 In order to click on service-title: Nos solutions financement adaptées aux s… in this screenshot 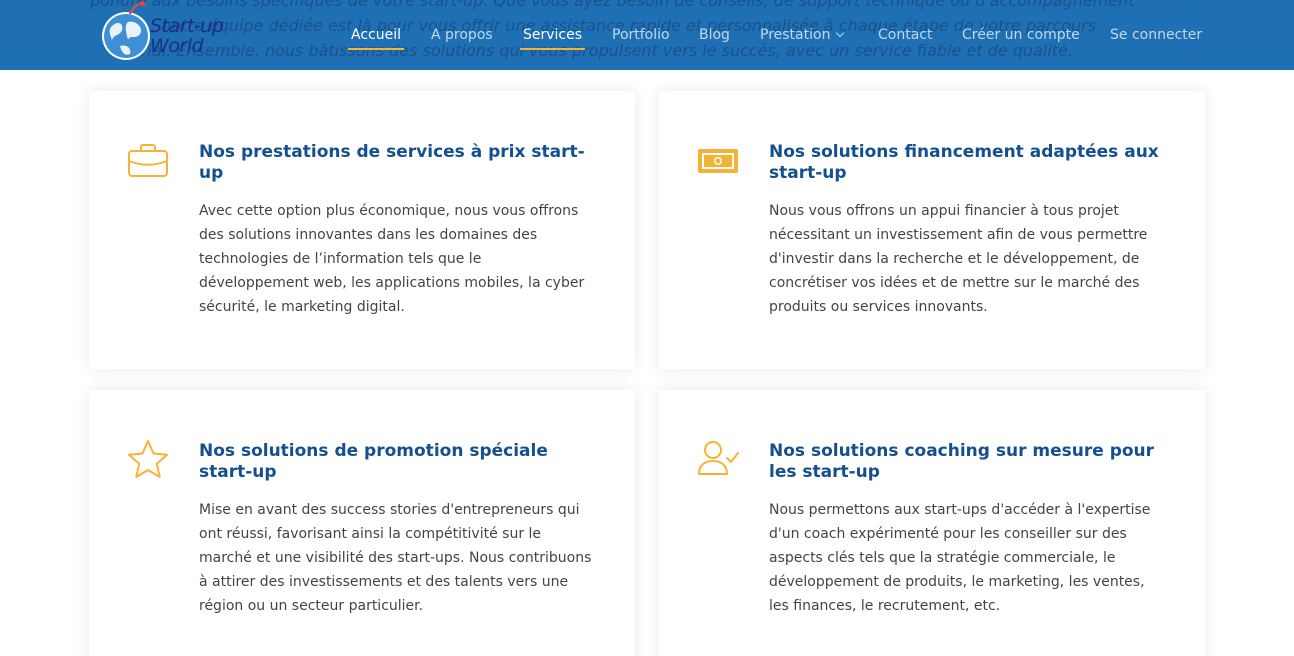, I will do `click(964, 162)`.